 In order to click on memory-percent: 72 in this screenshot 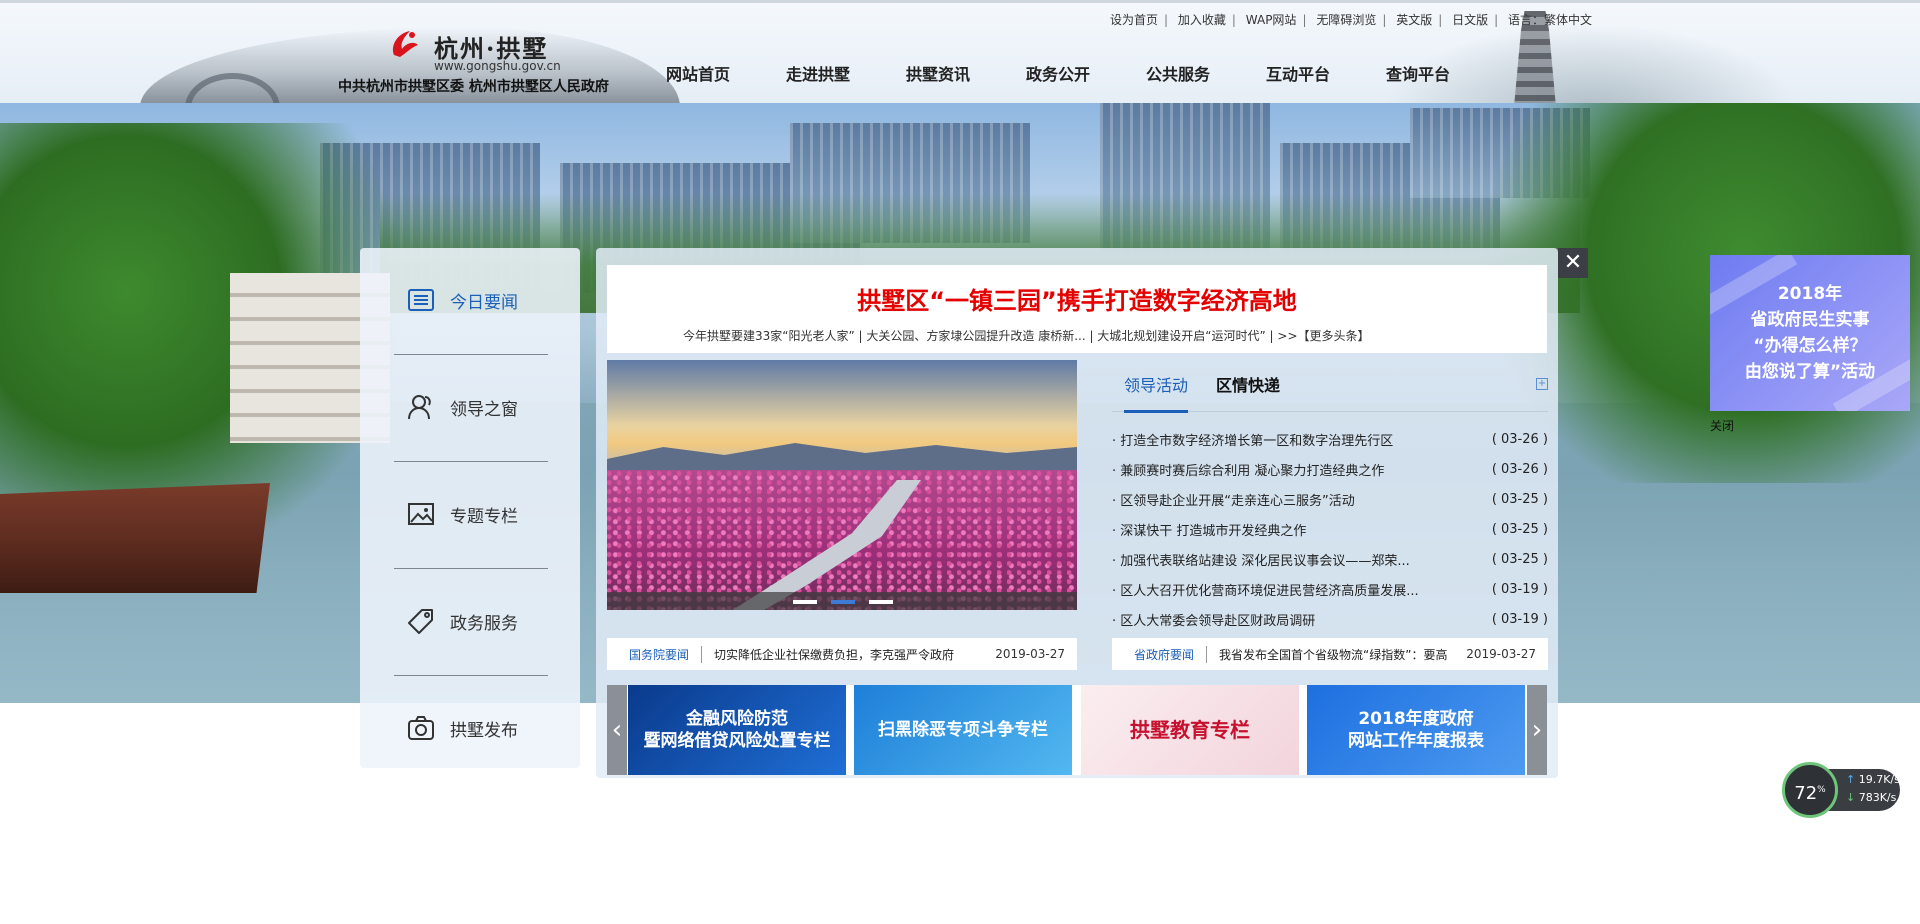, I will do `click(1806, 793)`.